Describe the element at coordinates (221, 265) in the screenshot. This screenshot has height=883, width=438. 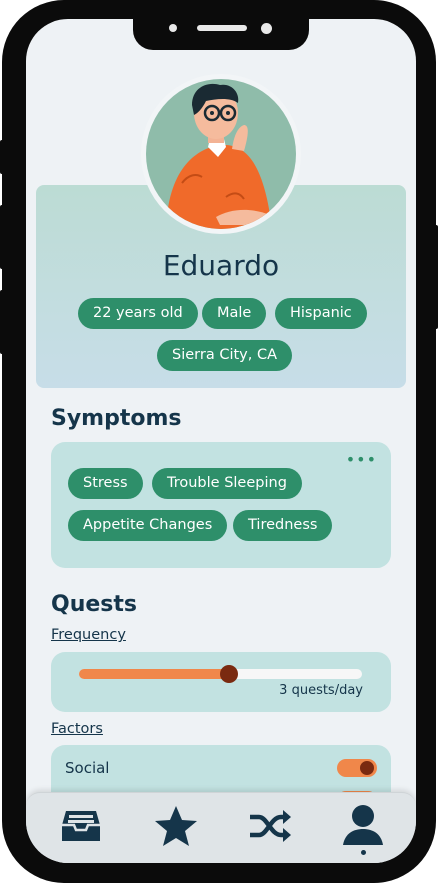
I see `profile-name: Eduardo` at that location.